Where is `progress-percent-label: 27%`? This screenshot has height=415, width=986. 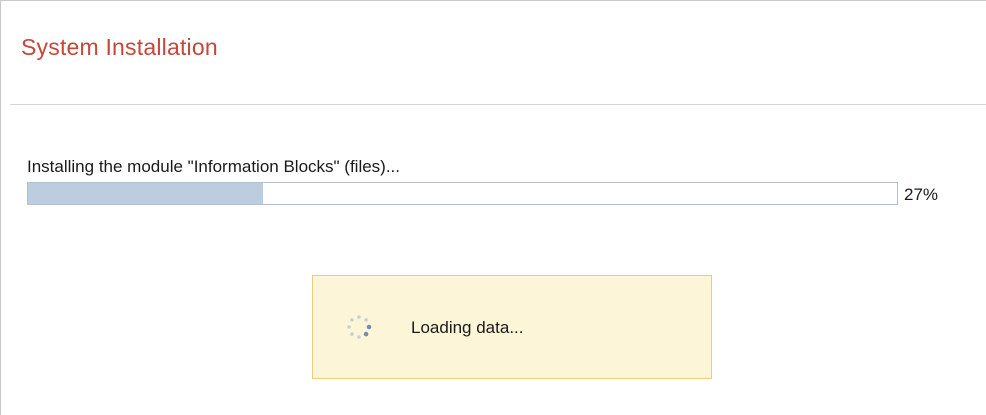 progress-percent-label: 27% is located at coordinates (921, 194).